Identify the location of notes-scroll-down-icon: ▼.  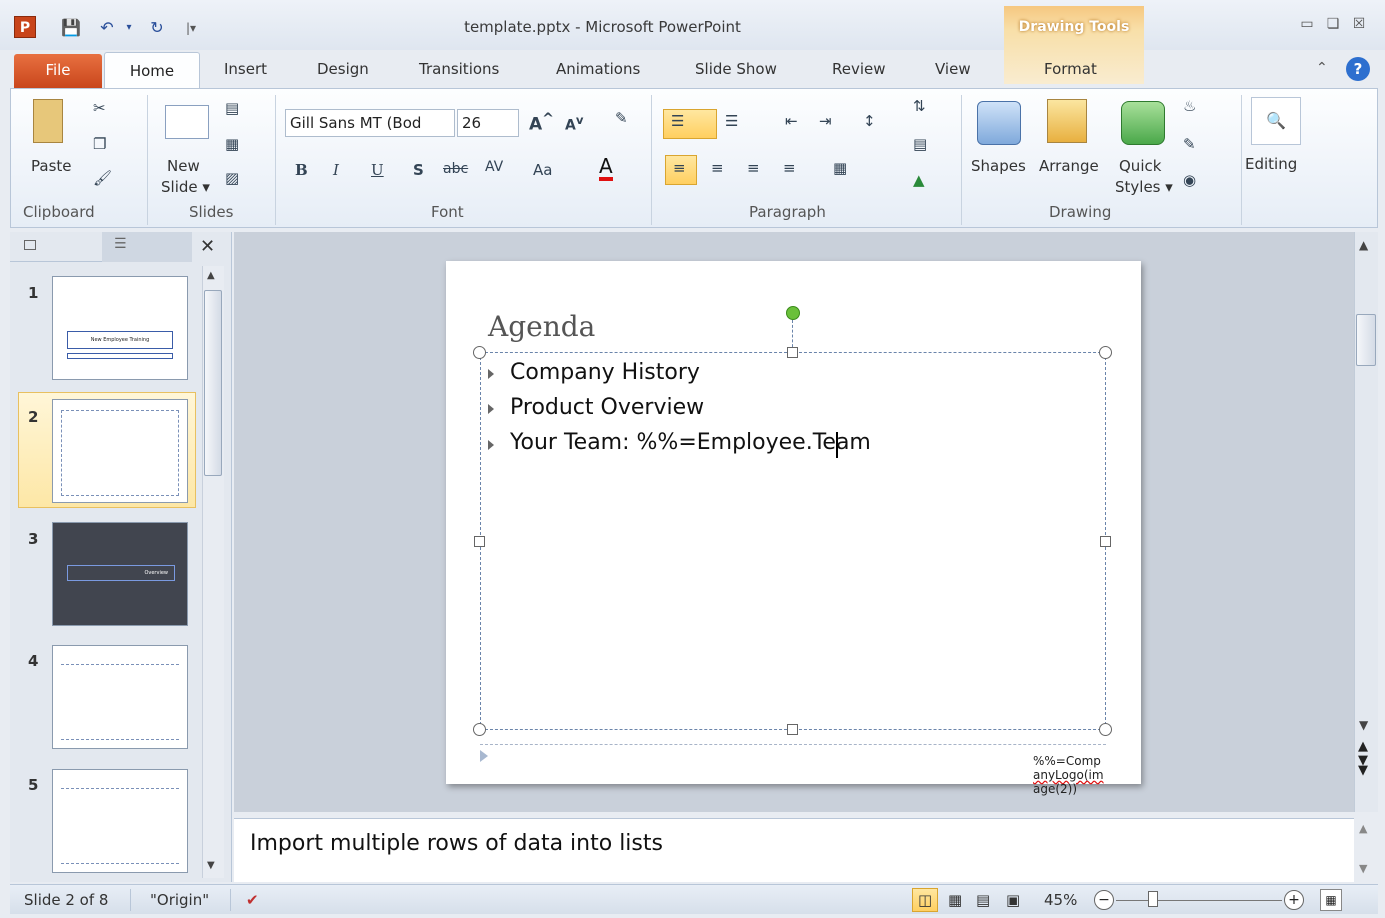
(1363, 868).